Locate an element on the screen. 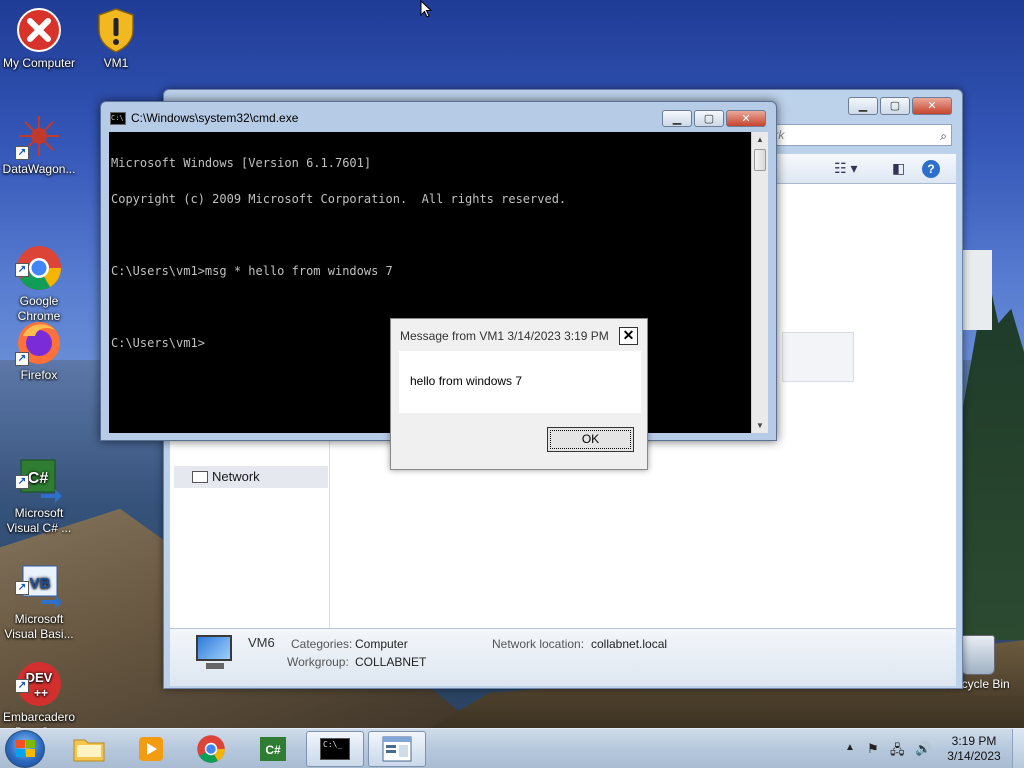 Image resolution: width=1024 pixels, height=768 pixels. taskbar-chrome is located at coordinates (211, 749).